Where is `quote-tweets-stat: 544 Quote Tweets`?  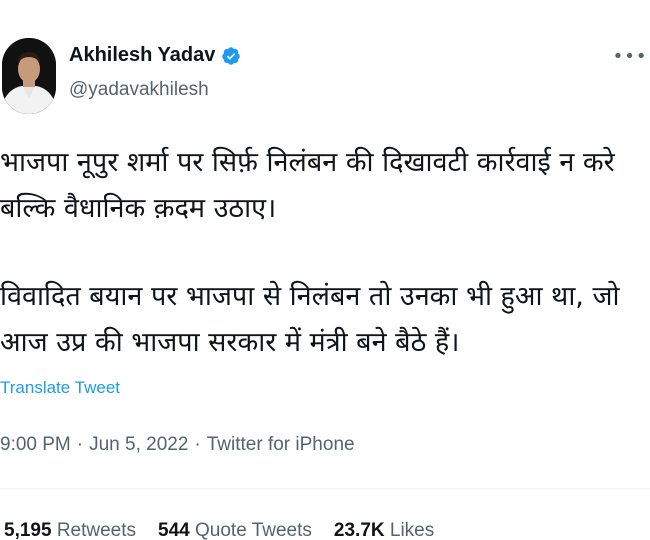
quote-tweets-stat: 544 Quote Tweets is located at coordinates (235, 530).